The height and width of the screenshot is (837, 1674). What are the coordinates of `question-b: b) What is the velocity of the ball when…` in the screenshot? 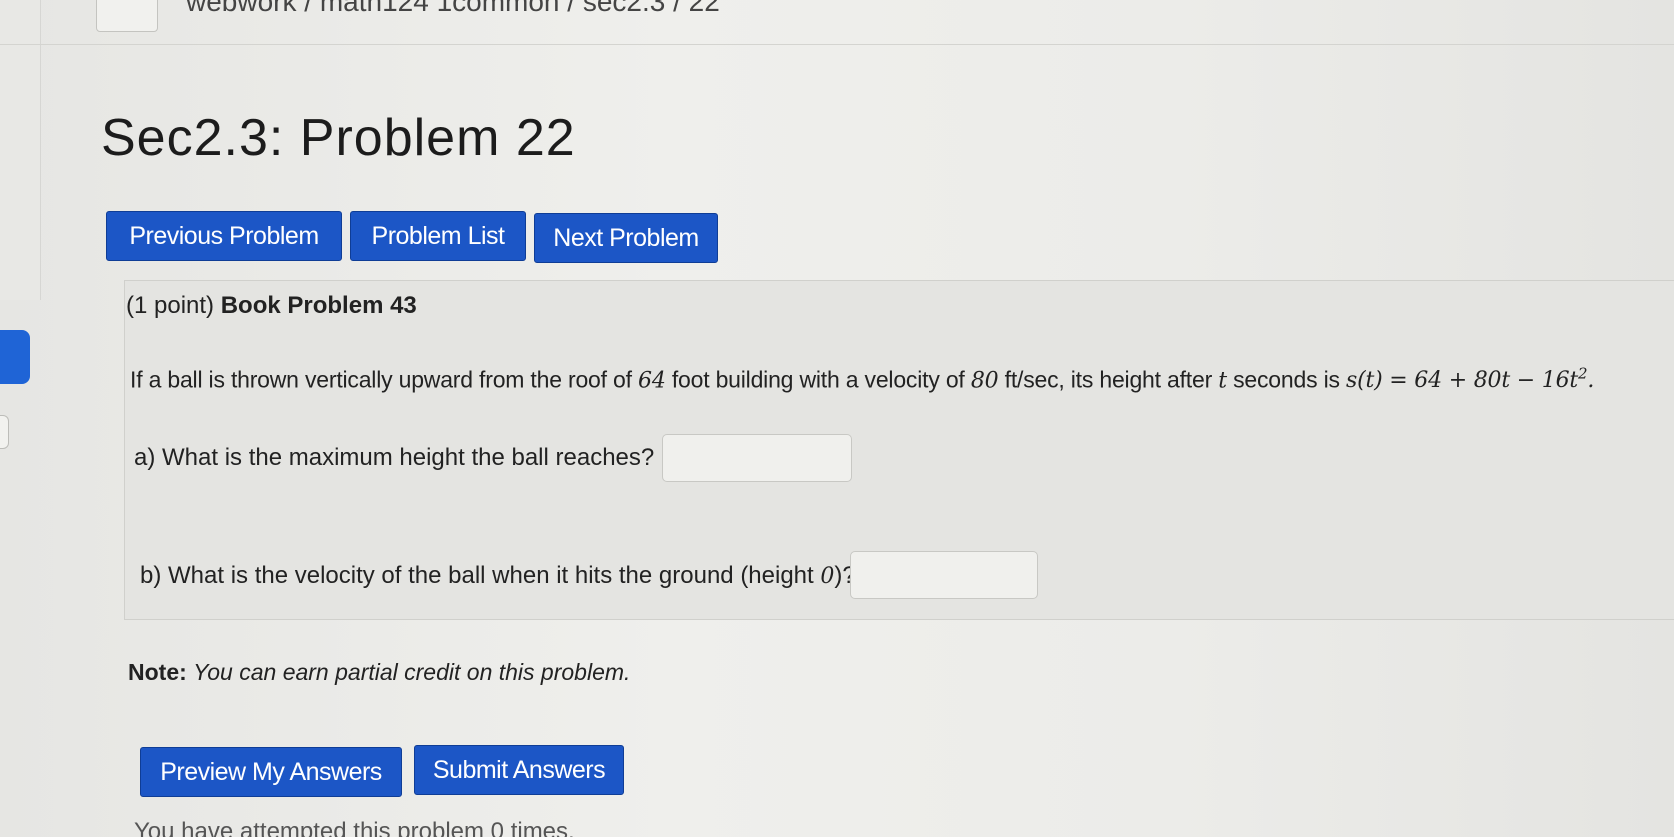 It's located at (498, 576).